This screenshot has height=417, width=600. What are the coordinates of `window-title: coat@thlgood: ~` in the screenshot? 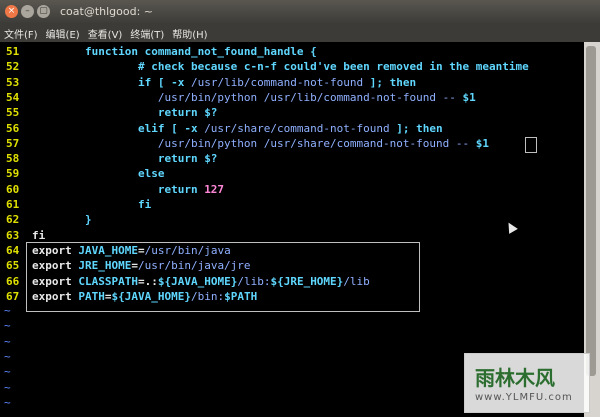 It's located at (107, 11).